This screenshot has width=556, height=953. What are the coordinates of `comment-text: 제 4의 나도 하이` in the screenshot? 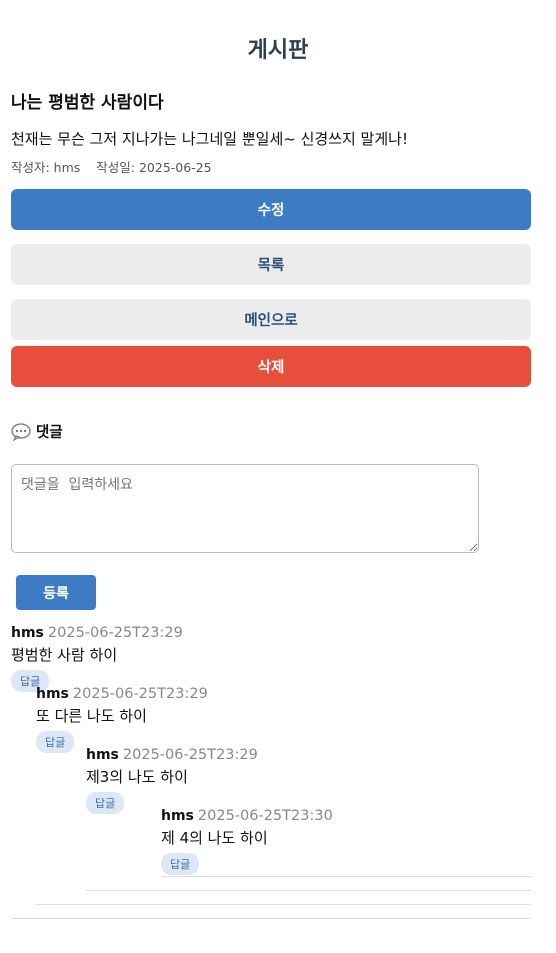 It's located at (214, 838).